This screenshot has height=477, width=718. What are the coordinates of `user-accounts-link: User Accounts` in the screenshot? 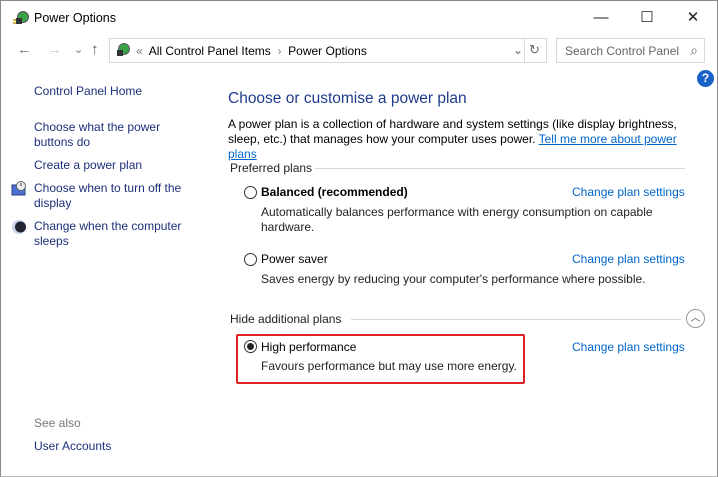 It's located at (72, 446).